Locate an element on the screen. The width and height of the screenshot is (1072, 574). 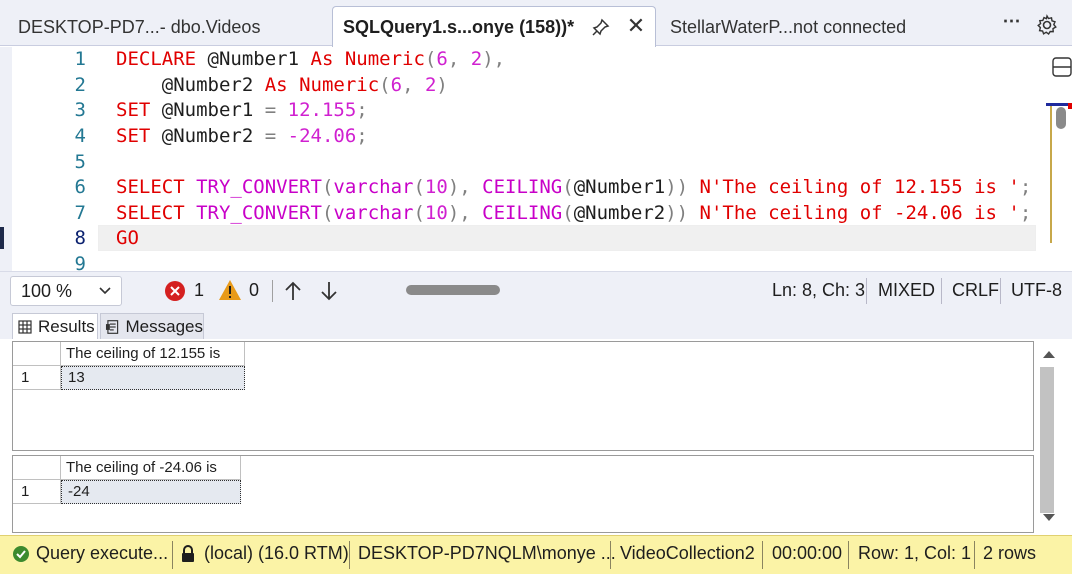
tab-sqlquery1: SQLQuery1.s...onye (158))* ✕ is located at coordinates (494, 26).